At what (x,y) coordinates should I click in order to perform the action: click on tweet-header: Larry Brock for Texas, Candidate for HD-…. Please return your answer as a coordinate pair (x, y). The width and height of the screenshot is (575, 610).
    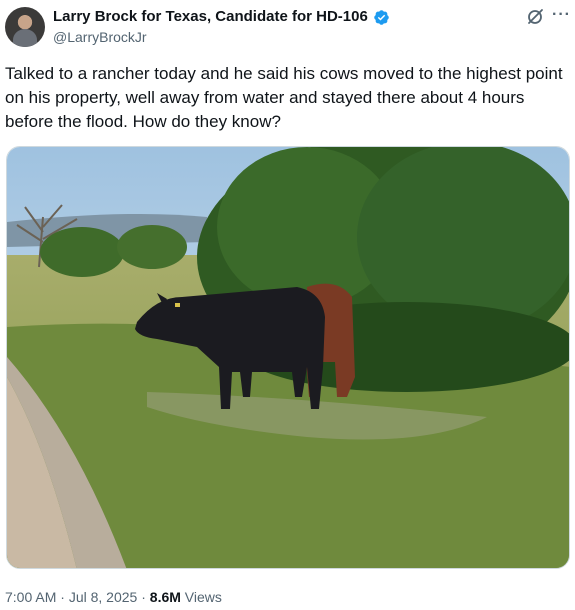
    Looking at the image, I should click on (287, 28).